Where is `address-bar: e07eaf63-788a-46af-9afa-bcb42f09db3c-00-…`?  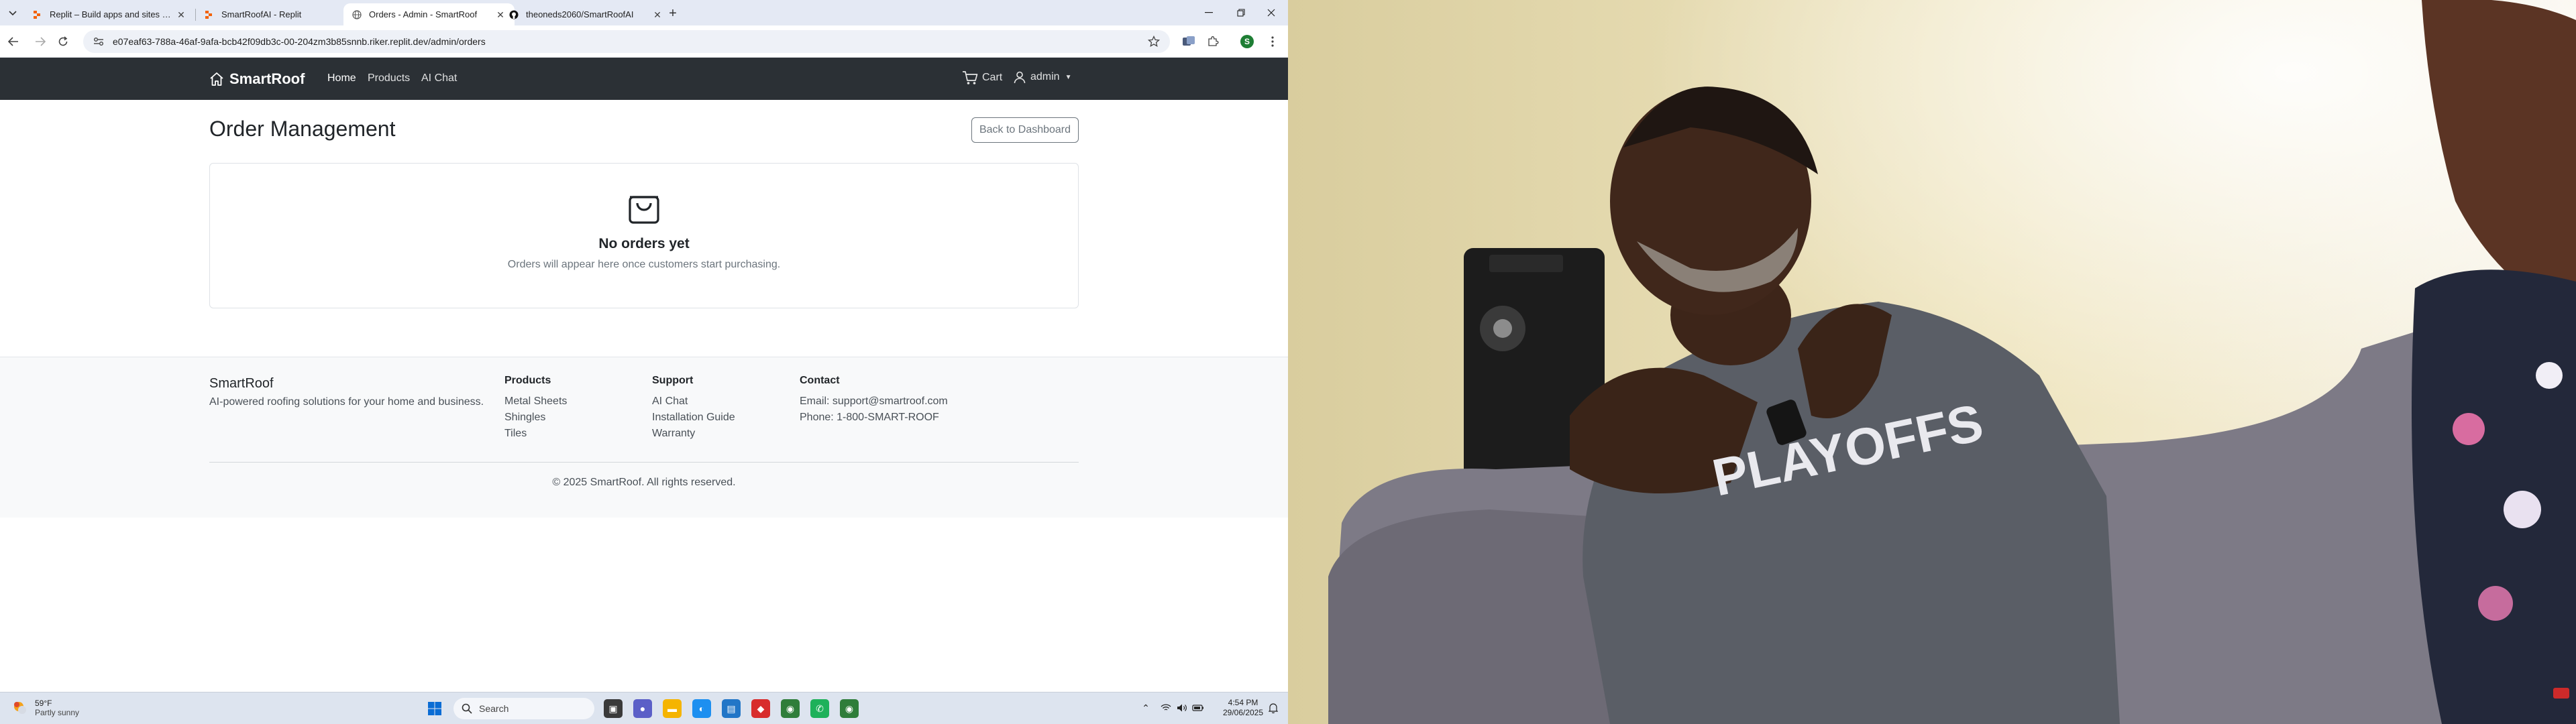 address-bar: e07eaf63-788a-46af-9afa-bcb42f09db3c-00-… is located at coordinates (626, 41).